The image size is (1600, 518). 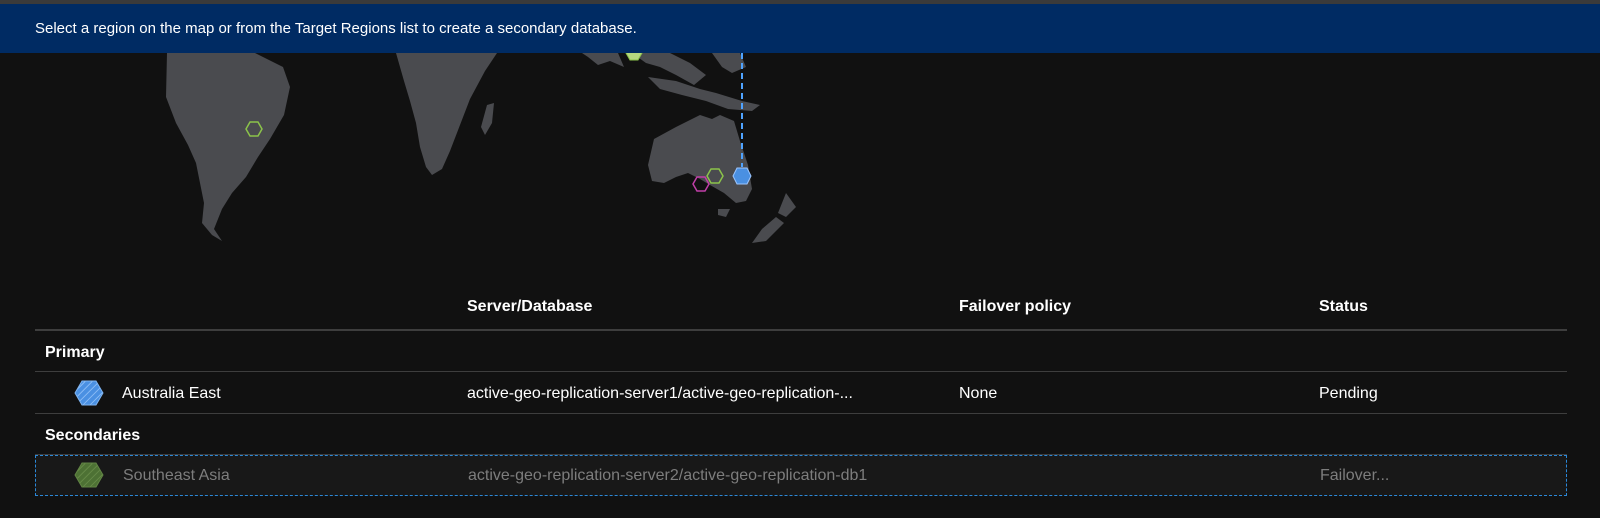 What do you see at coordinates (742, 176) in the screenshot?
I see `map-marker-australia-east` at bounding box center [742, 176].